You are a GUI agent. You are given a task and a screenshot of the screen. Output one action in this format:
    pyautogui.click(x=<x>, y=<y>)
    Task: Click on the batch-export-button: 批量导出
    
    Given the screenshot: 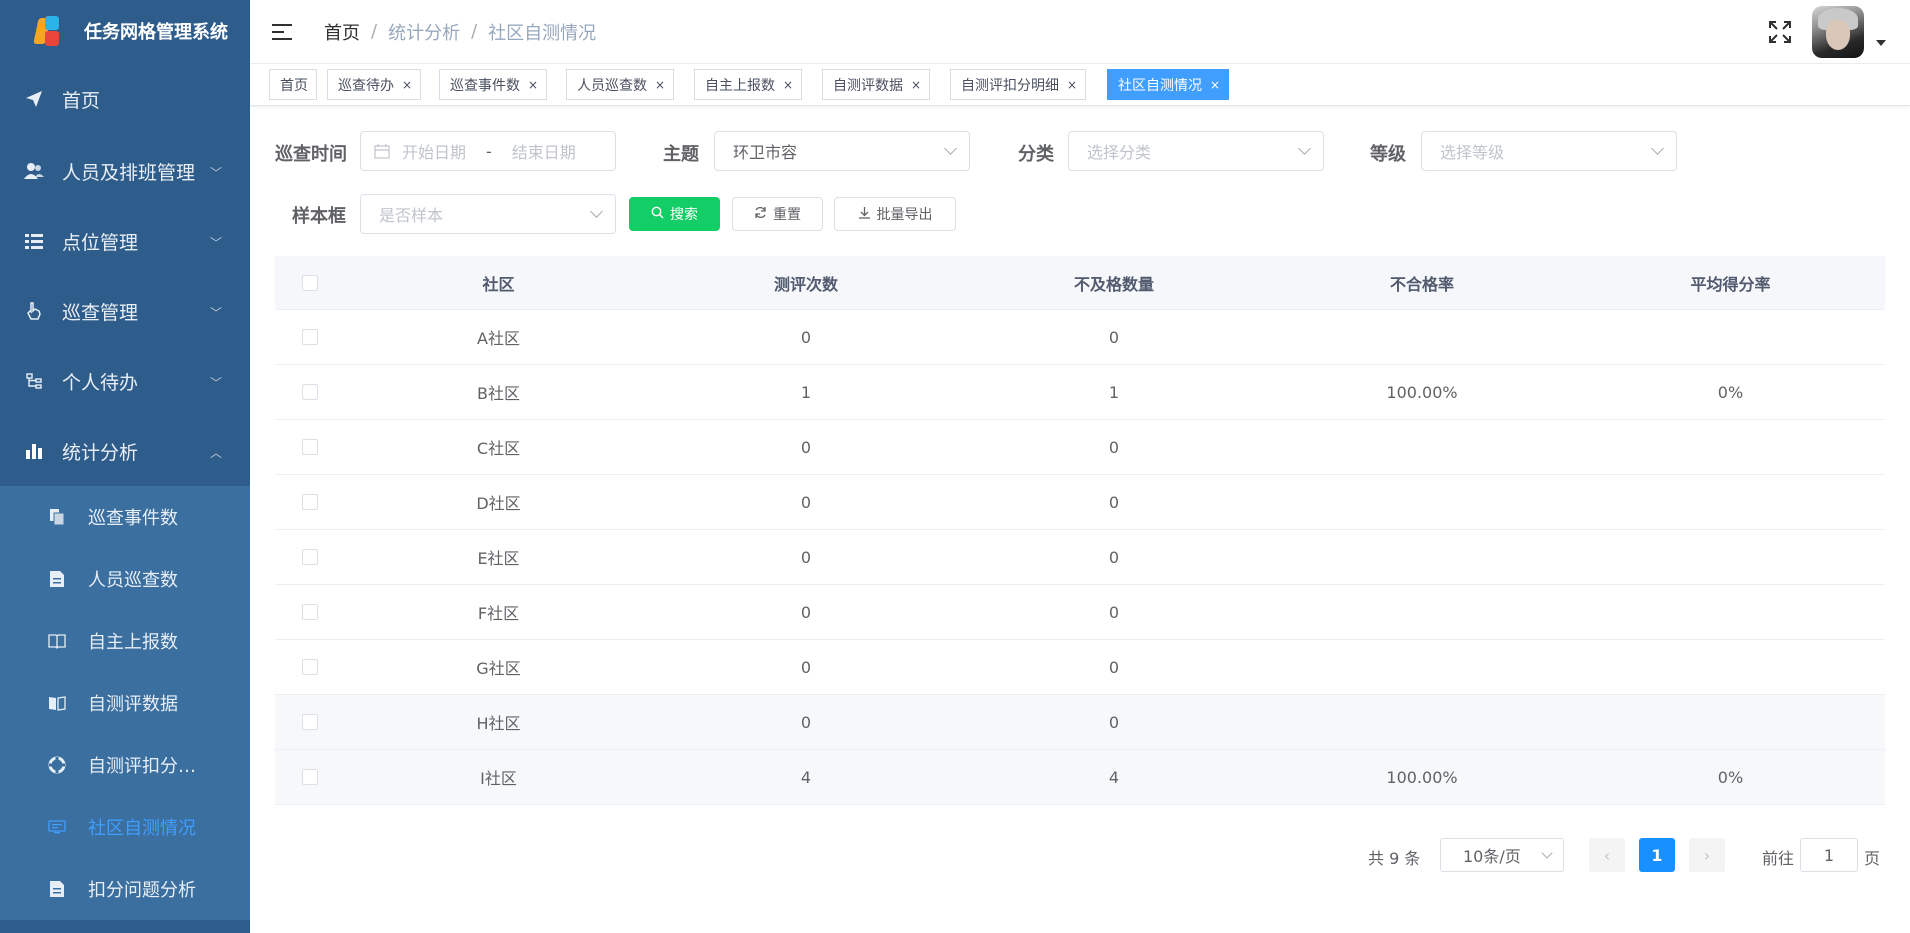 What is the action you would take?
    pyautogui.click(x=895, y=214)
    